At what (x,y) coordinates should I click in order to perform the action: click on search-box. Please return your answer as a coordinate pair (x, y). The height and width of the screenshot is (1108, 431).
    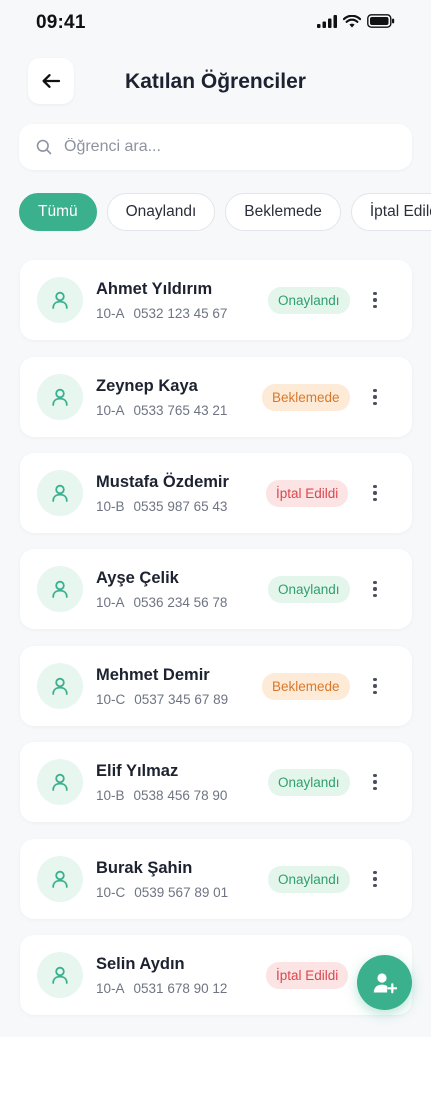
    Looking at the image, I should click on (215, 147).